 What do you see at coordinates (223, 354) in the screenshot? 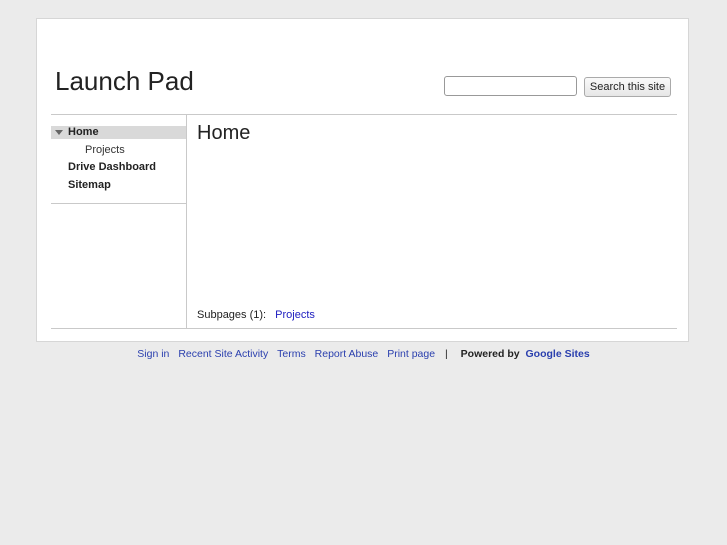
I see `recent-activity-link: Recent Site Activity` at bounding box center [223, 354].